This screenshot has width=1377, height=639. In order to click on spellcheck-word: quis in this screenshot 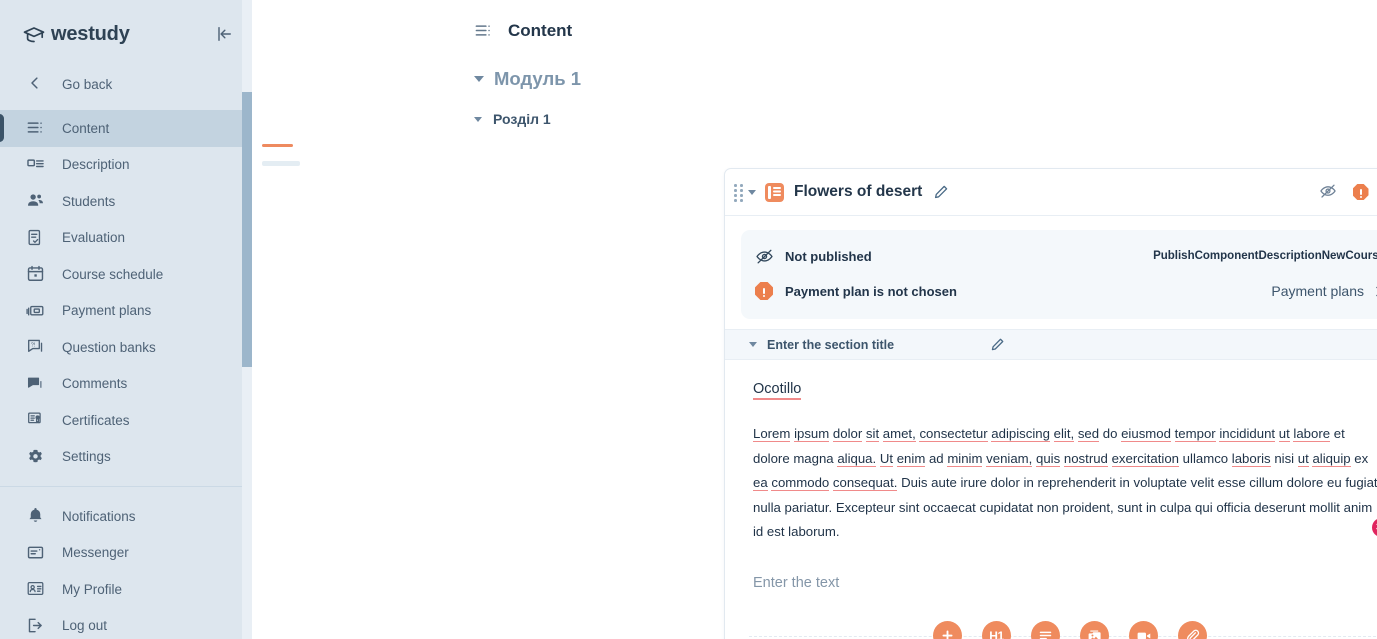, I will do `click(1048, 458)`.